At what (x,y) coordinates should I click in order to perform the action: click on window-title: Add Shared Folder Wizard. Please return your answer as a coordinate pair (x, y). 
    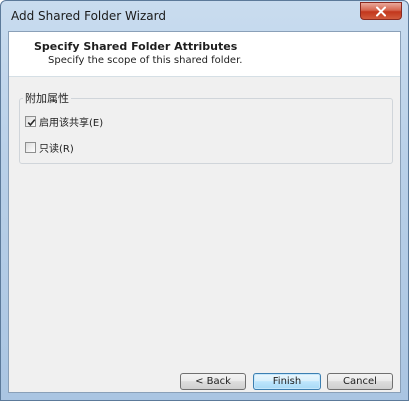
    Looking at the image, I should click on (88, 16).